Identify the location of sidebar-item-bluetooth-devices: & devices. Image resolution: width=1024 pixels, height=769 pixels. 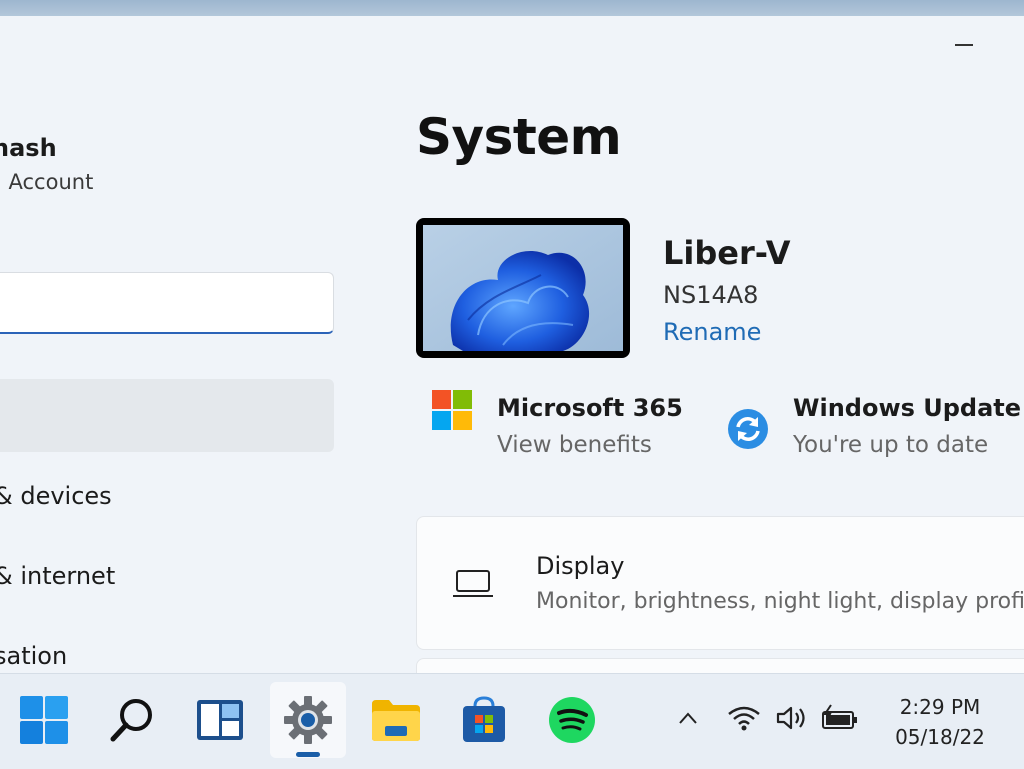
(56, 496).